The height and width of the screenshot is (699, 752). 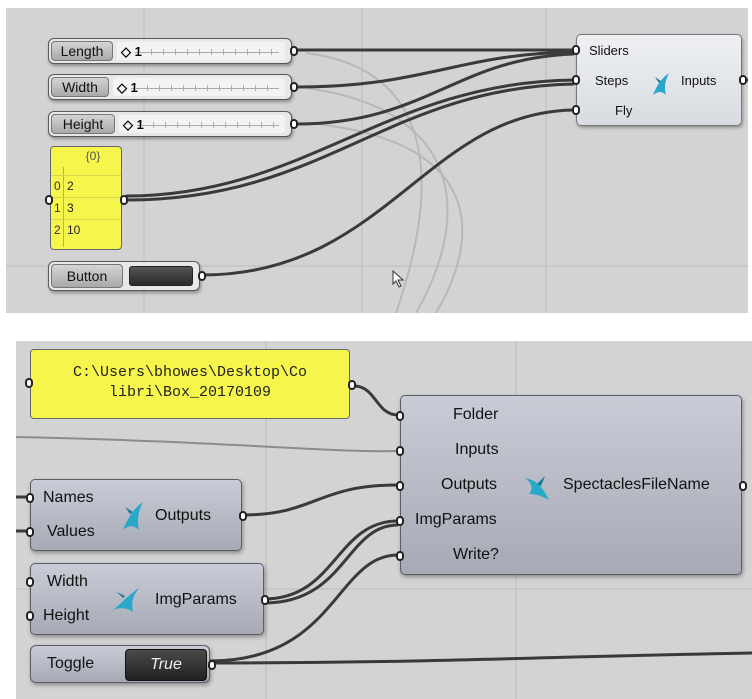 I want to click on input-imgparams-port, so click(x=400, y=521).